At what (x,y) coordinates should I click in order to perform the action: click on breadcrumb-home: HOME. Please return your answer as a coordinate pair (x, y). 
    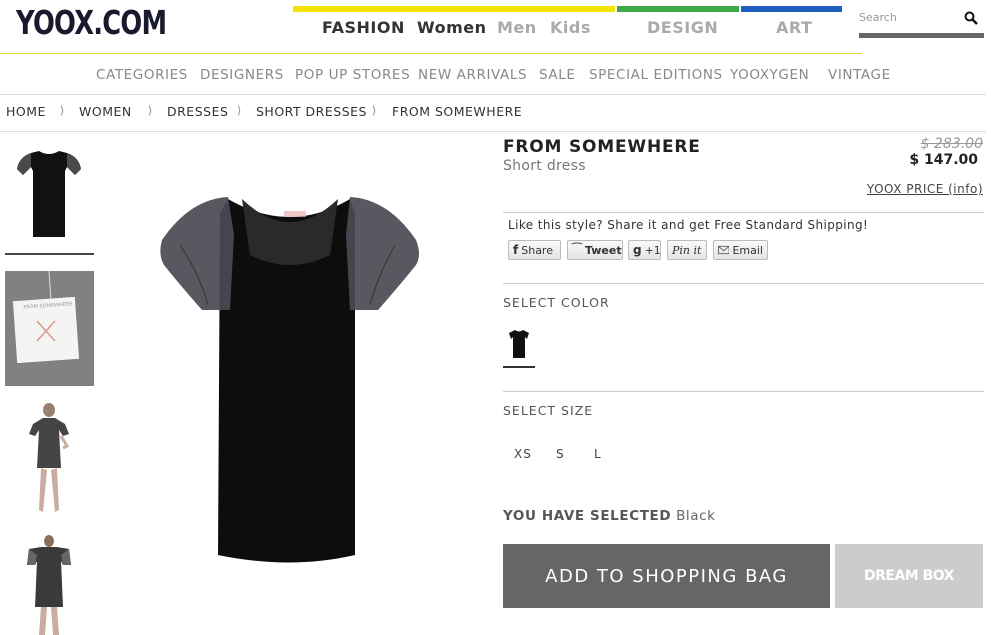
    Looking at the image, I should click on (26, 111).